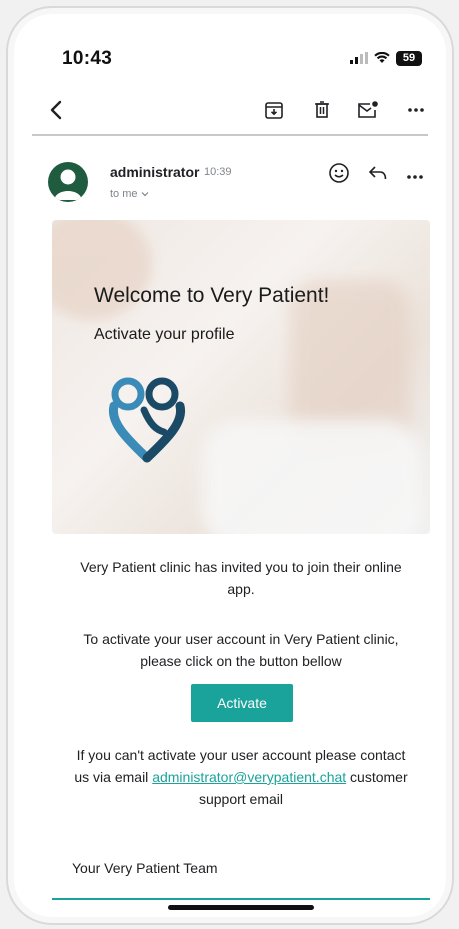 The image size is (459, 929). What do you see at coordinates (154, 172) in the screenshot?
I see `sender-name: administrator` at bounding box center [154, 172].